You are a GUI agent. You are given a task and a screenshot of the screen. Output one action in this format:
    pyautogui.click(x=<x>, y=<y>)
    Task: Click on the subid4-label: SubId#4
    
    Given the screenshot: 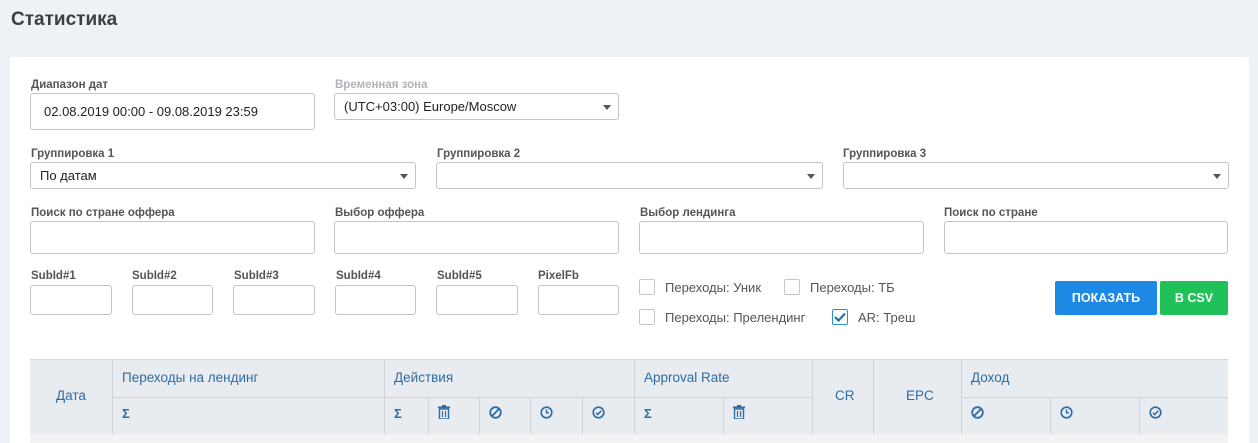 What is the action you would take?
    pyautogui.click(x=358, y=276)
    